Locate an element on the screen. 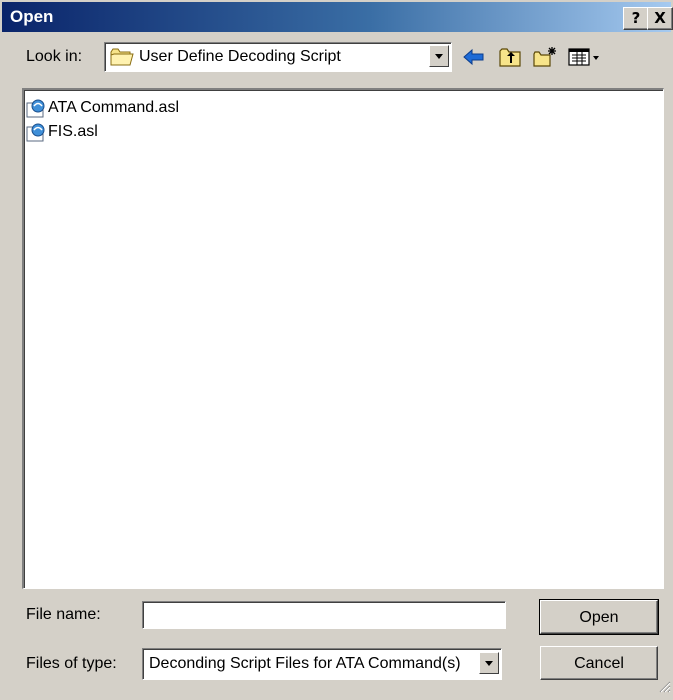 Image resolution: width=673 pixels, height=700 pixels. new-folder-icon is located at coordinates (545, 59).